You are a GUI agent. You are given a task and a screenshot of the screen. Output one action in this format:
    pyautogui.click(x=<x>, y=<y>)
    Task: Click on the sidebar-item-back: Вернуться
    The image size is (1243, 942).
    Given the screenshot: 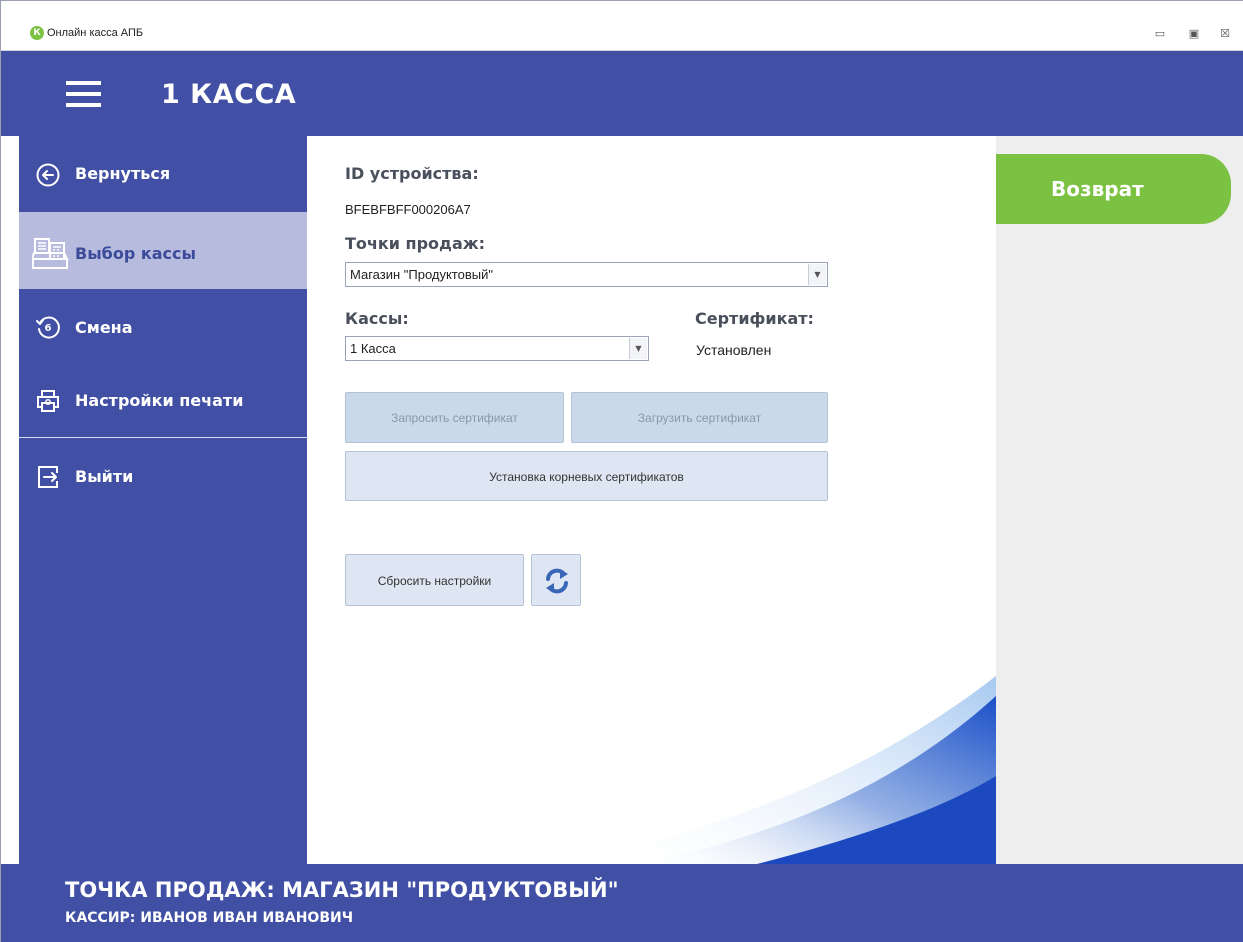 What is the action you would take?
    pyautogui.click(x=163, y=174)
    